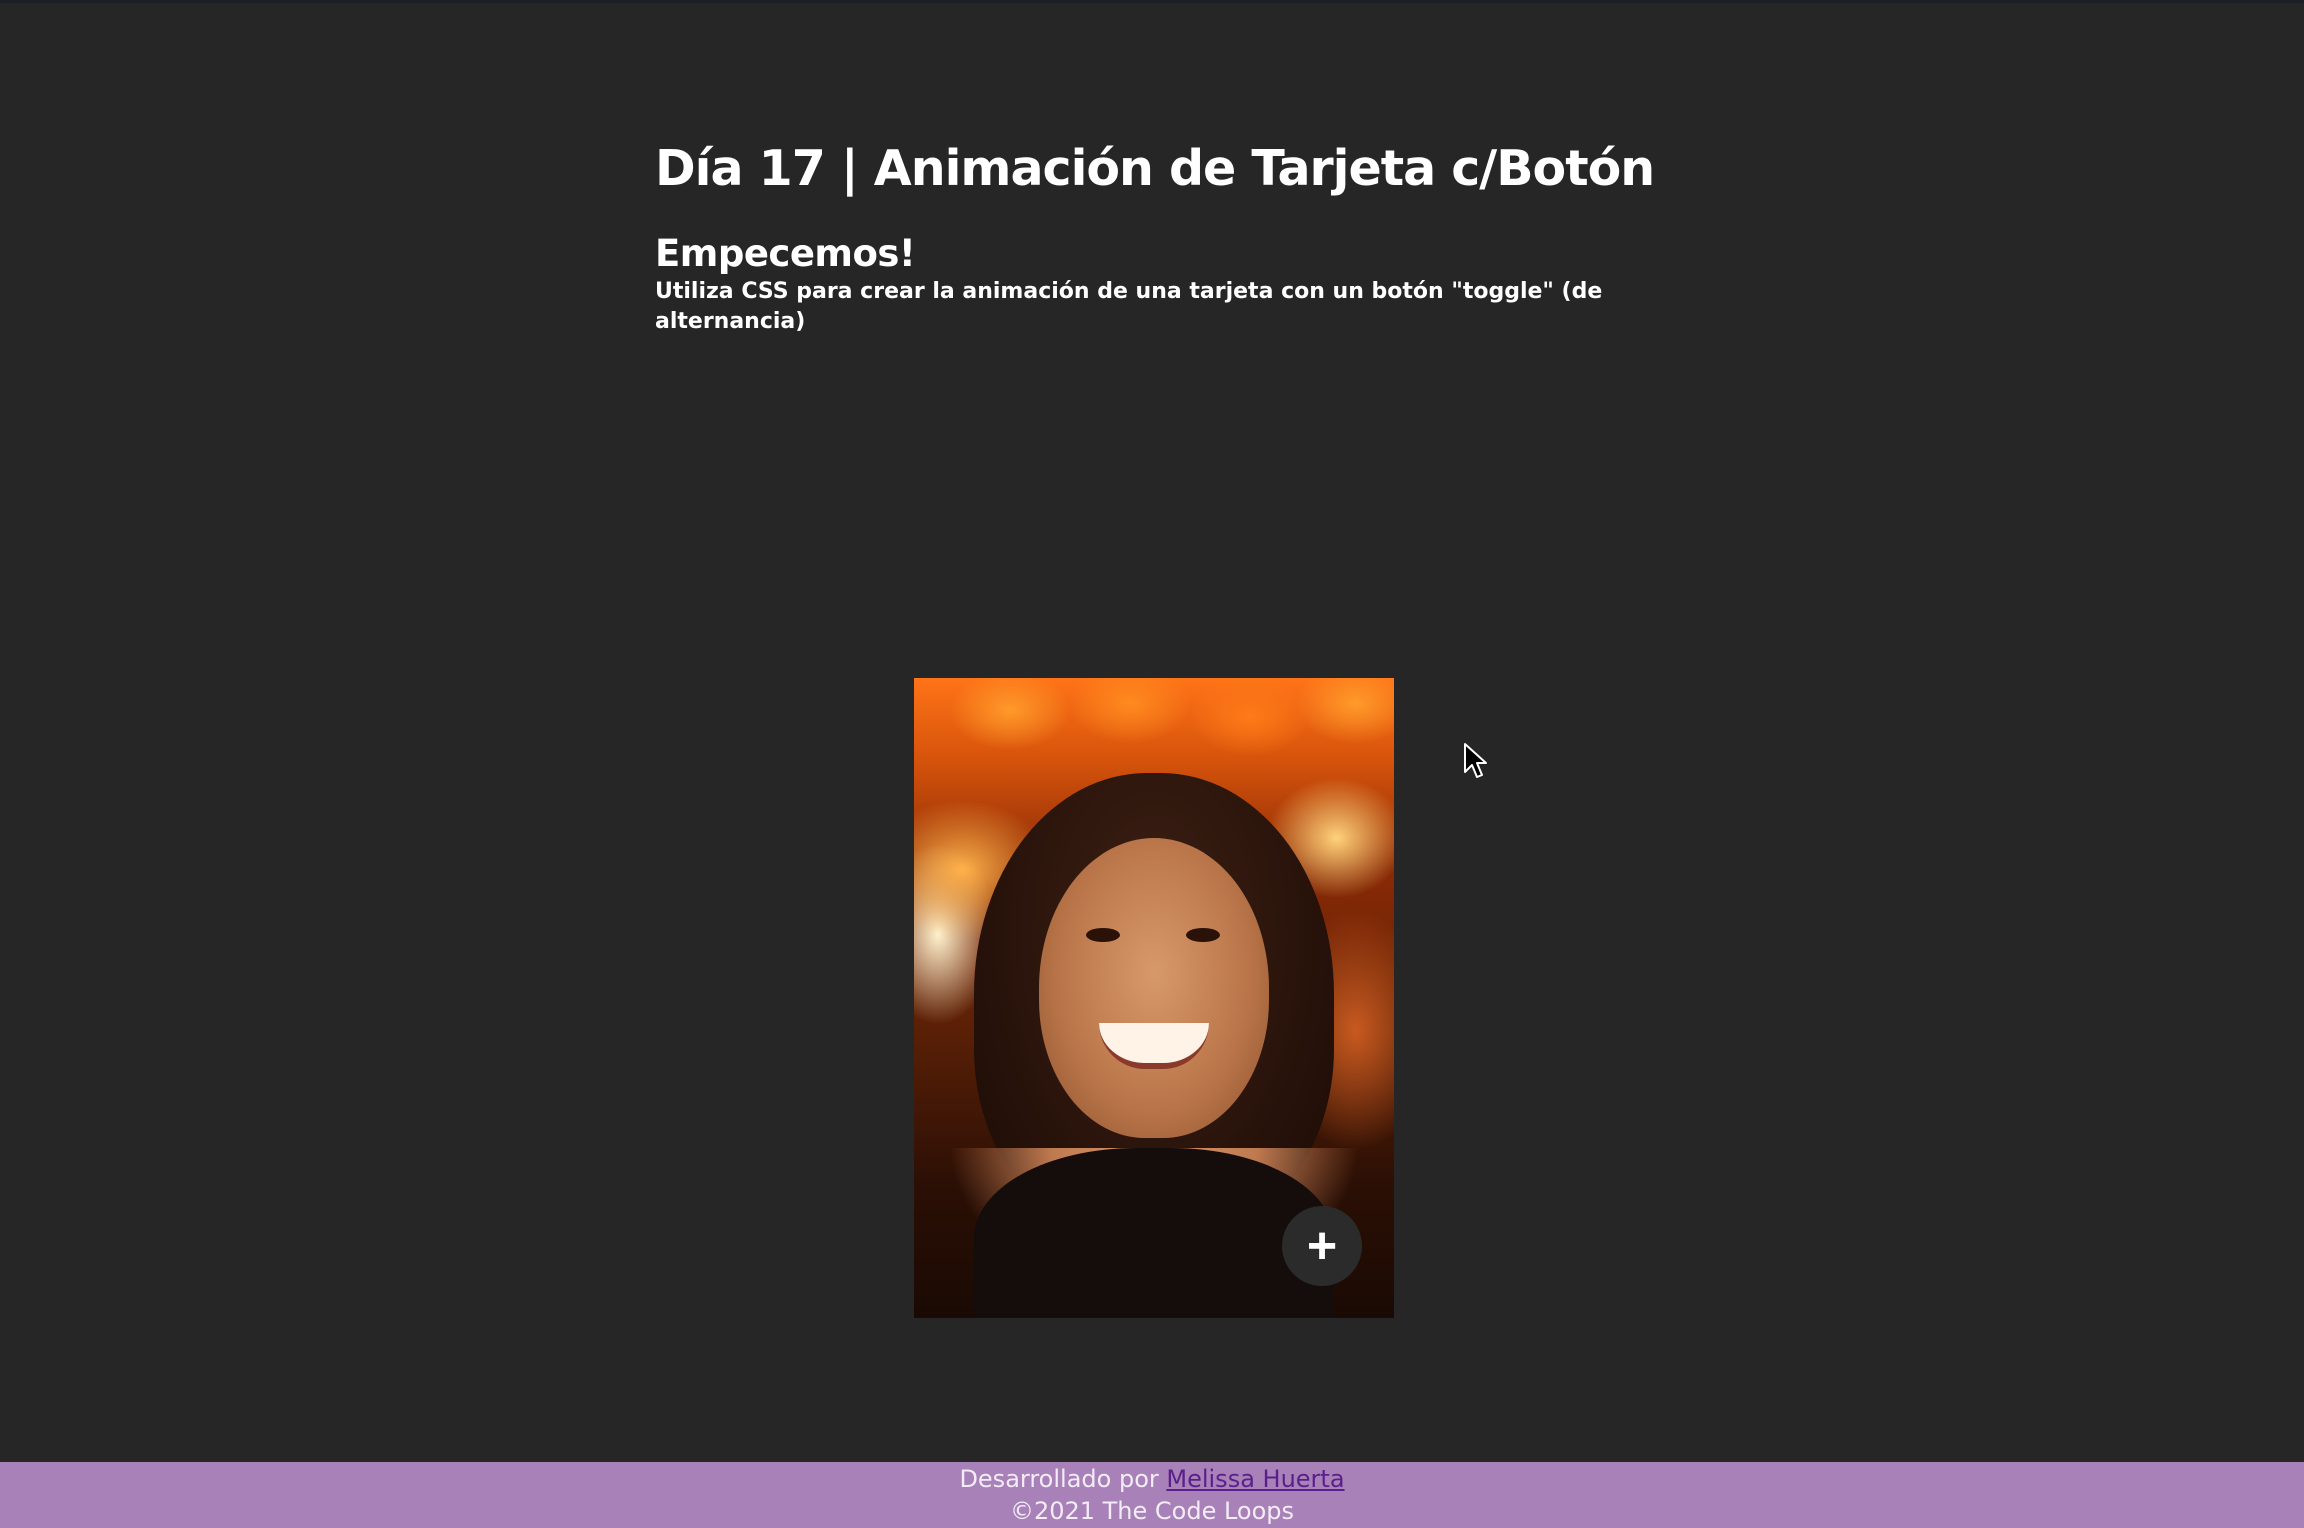  I want to click on footer-credit: Desarrollado por Melissa Huerta, so click(1152, 1479).